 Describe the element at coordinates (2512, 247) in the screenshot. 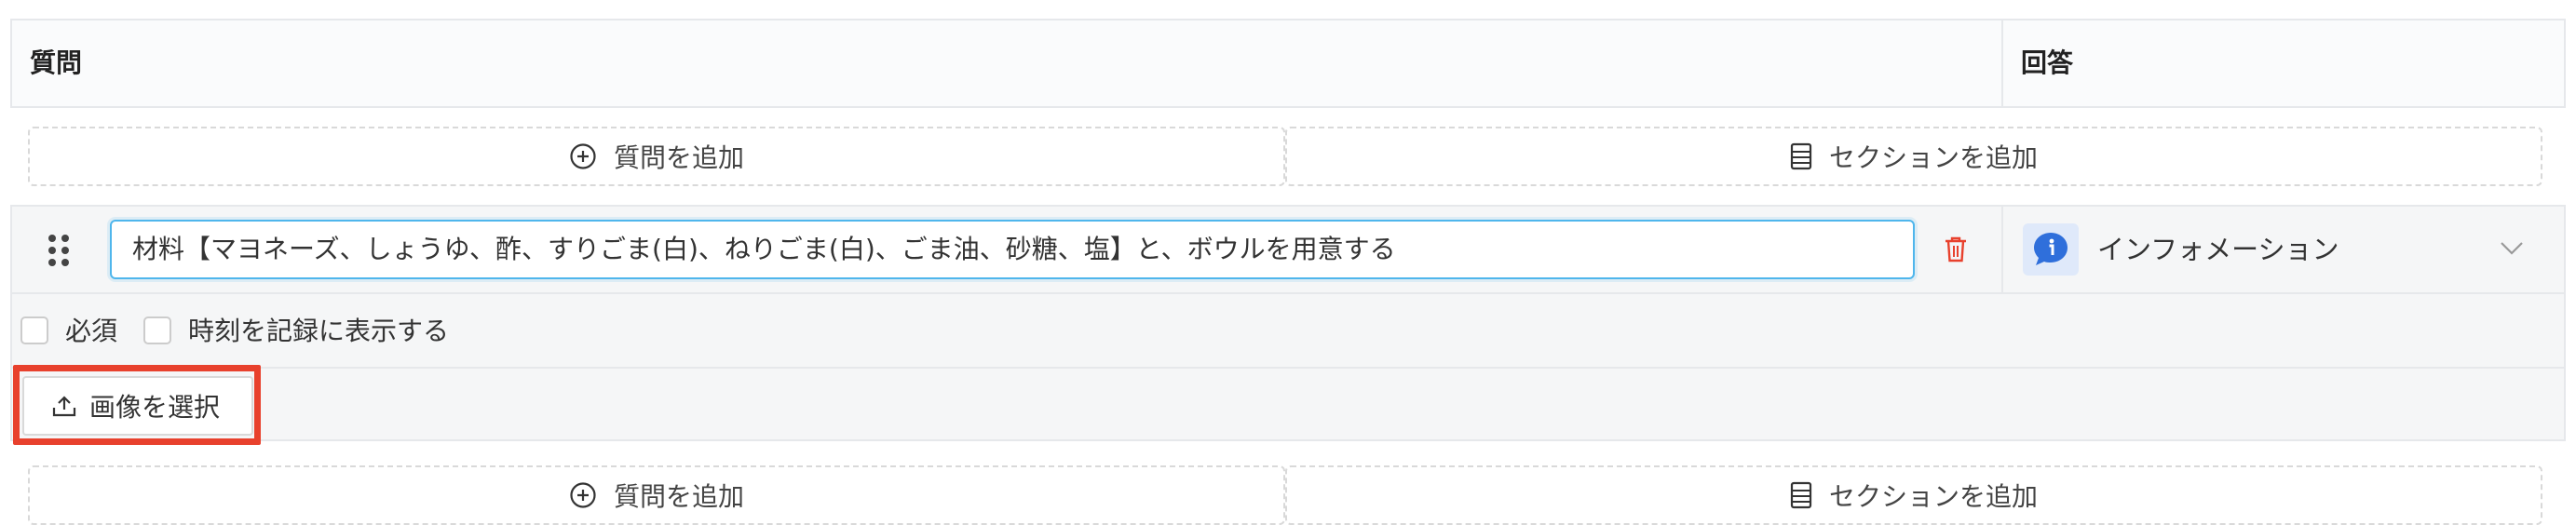

I see `chevron-down-icon` at that location.